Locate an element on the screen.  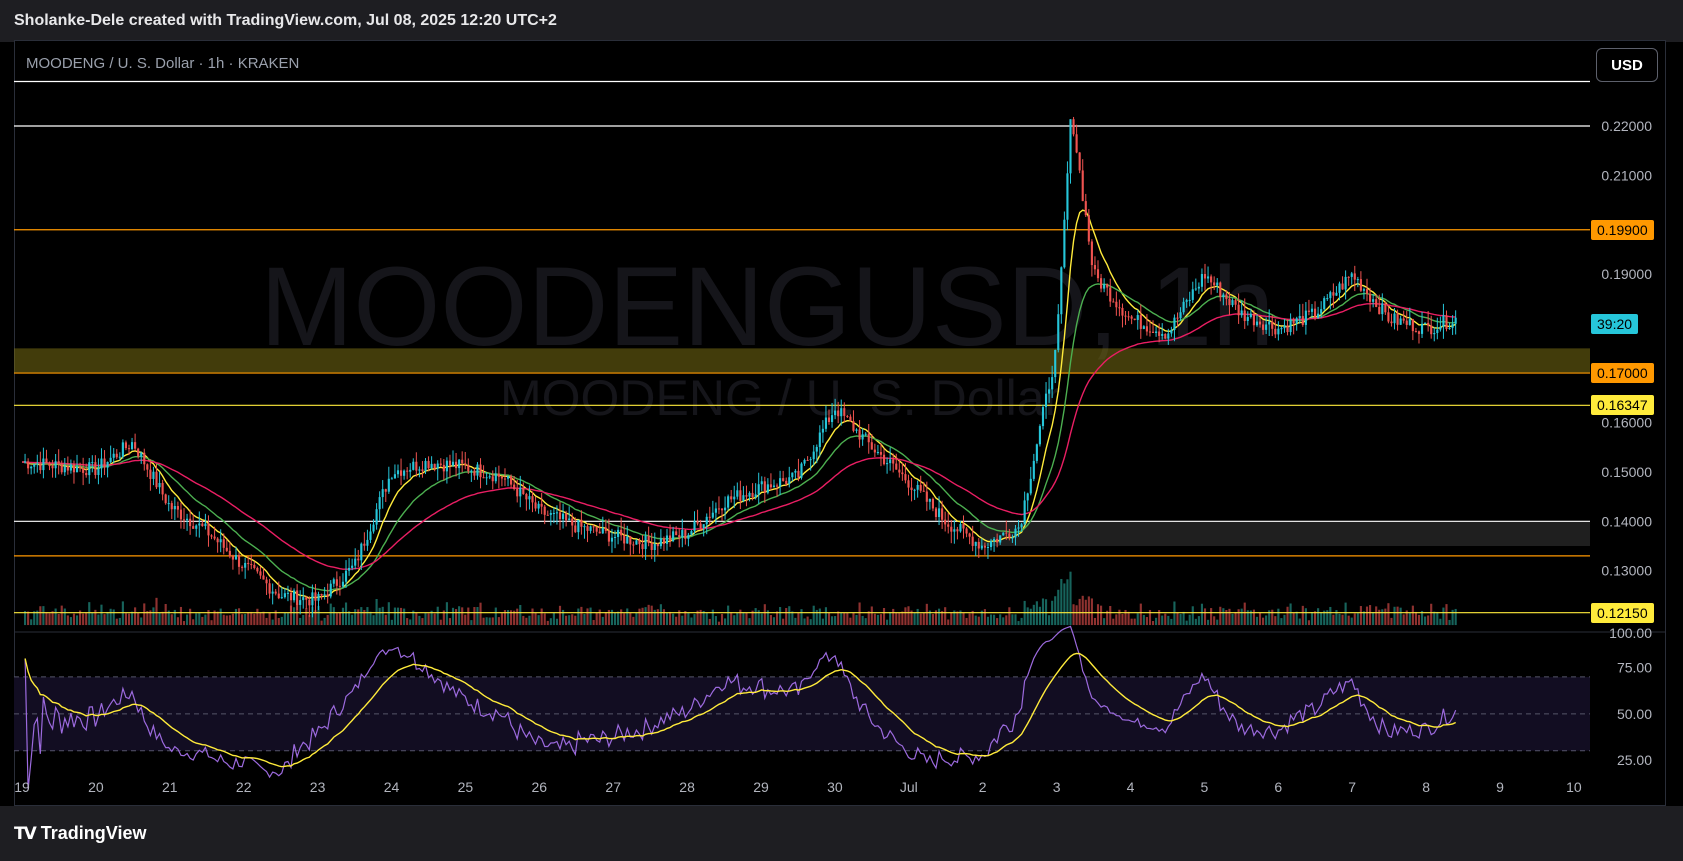
price-tag: 0.19900 is located at coordinates (1622, 229).